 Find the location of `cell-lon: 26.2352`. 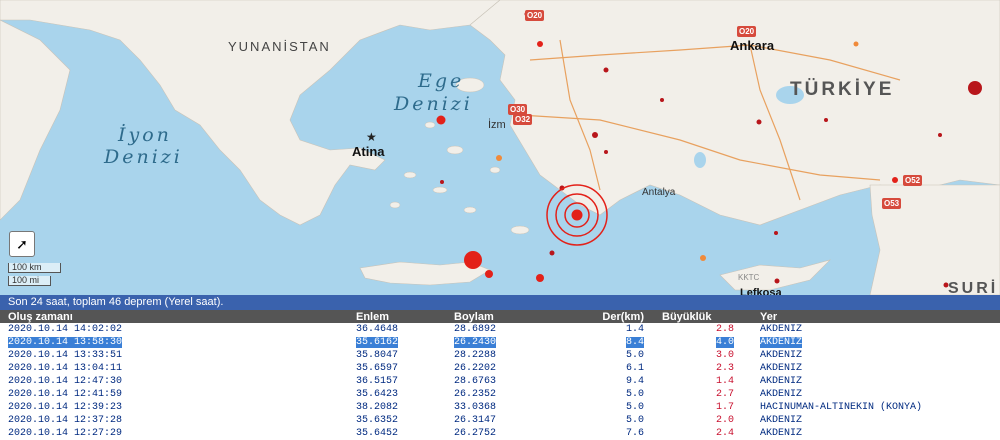

cell-lon: 26.2352 is located at coordinates (506, 394).